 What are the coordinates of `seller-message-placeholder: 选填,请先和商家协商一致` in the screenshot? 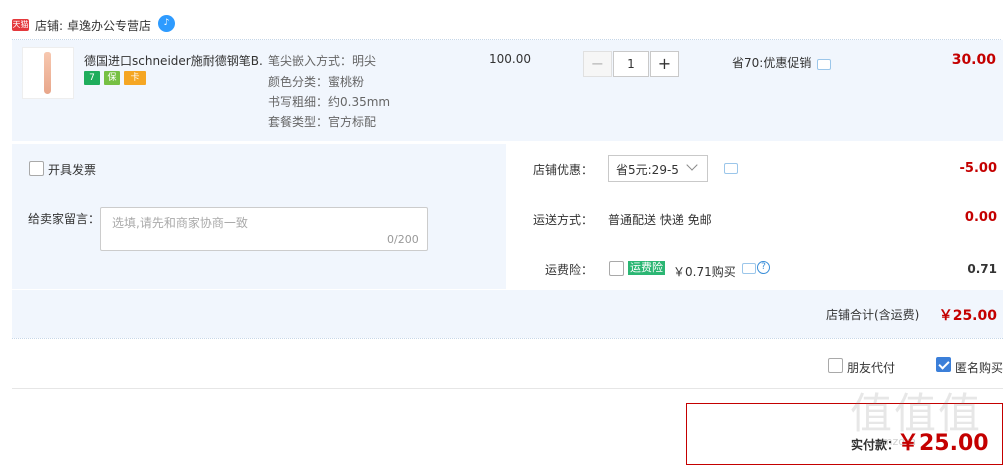 It's located at (180, 223).